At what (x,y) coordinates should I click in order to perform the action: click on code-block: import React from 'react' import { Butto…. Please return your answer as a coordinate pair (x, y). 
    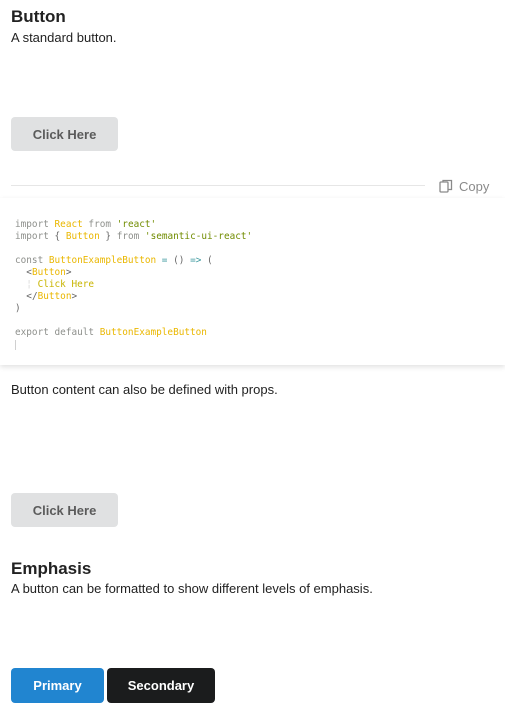
    Looking at the image, I should click on (133, 285).